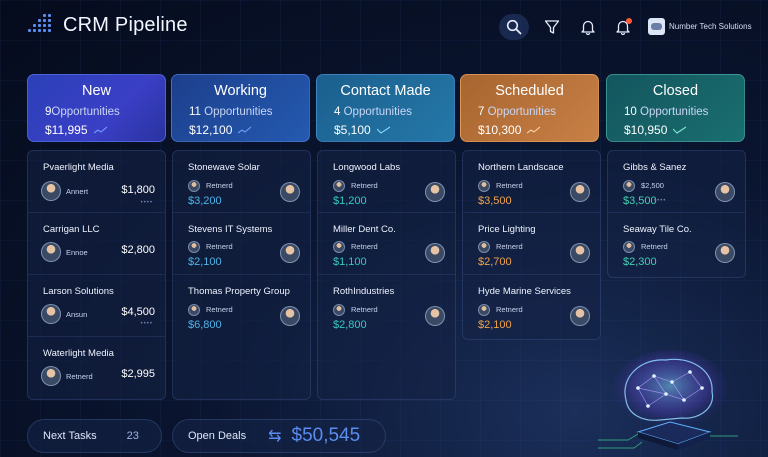  What do you see at coordinates (326, 435) in the screenshot?
I see `open-deals-total: $50,545` at bounding box center [326, 435].